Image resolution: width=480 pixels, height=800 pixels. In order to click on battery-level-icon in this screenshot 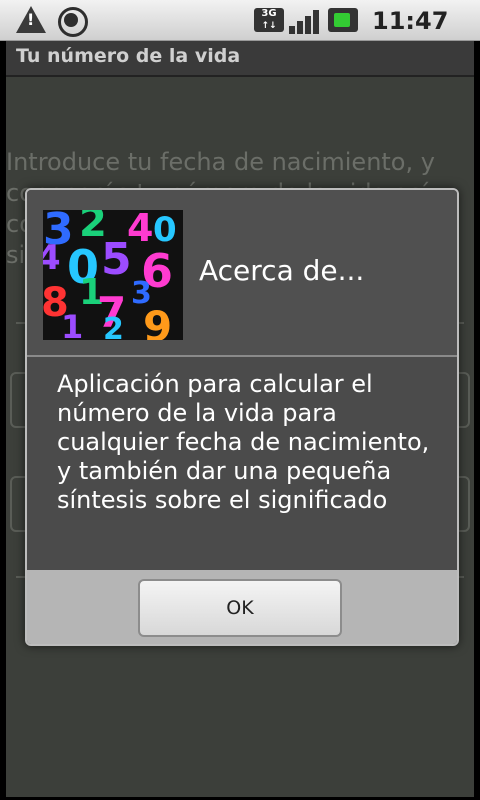, I will do `click(342, 20)`.